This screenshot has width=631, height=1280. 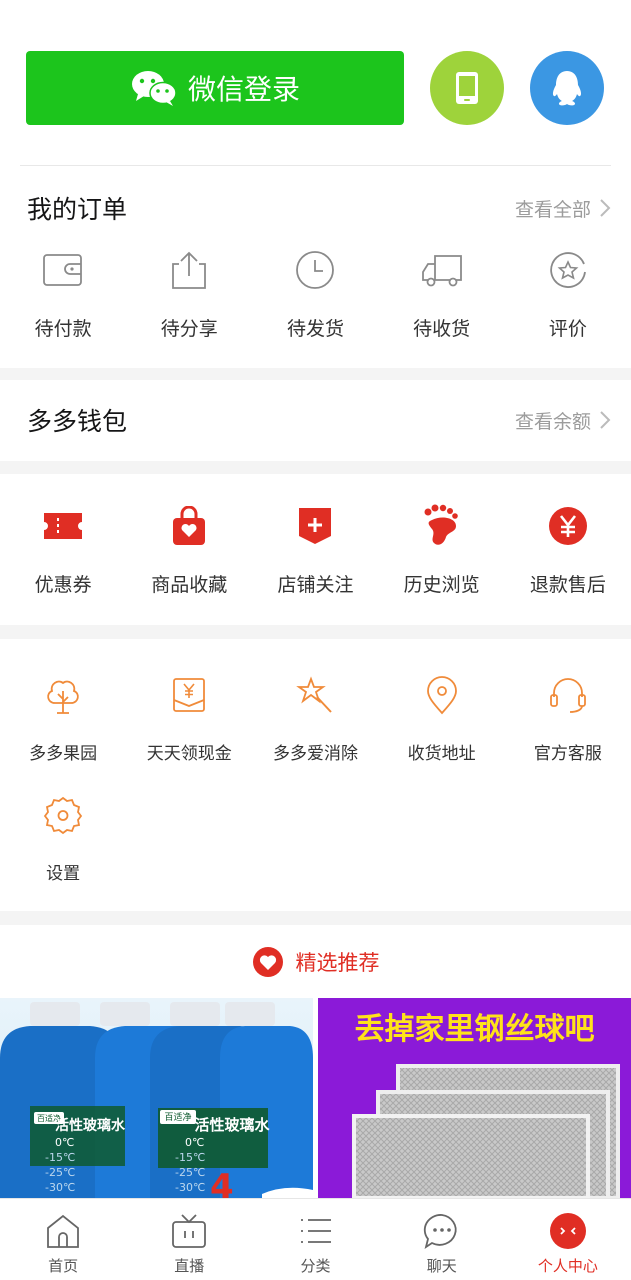 I want to click on quick-item-label: 商品收藏, so click(x=189, y=585).